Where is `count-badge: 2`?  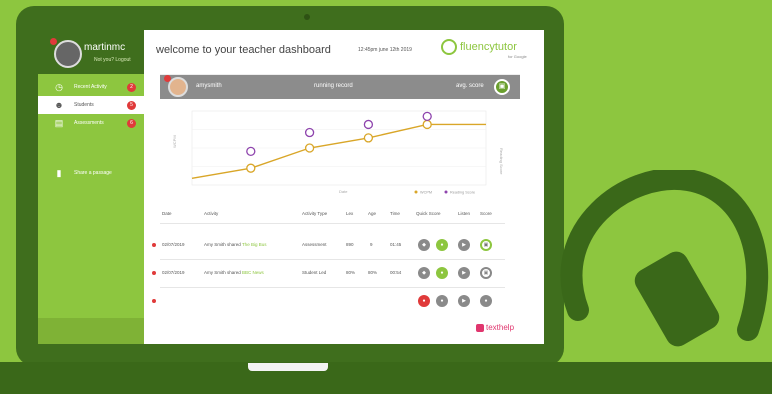
count-badge: 2 is located at coordinates (131, 87).